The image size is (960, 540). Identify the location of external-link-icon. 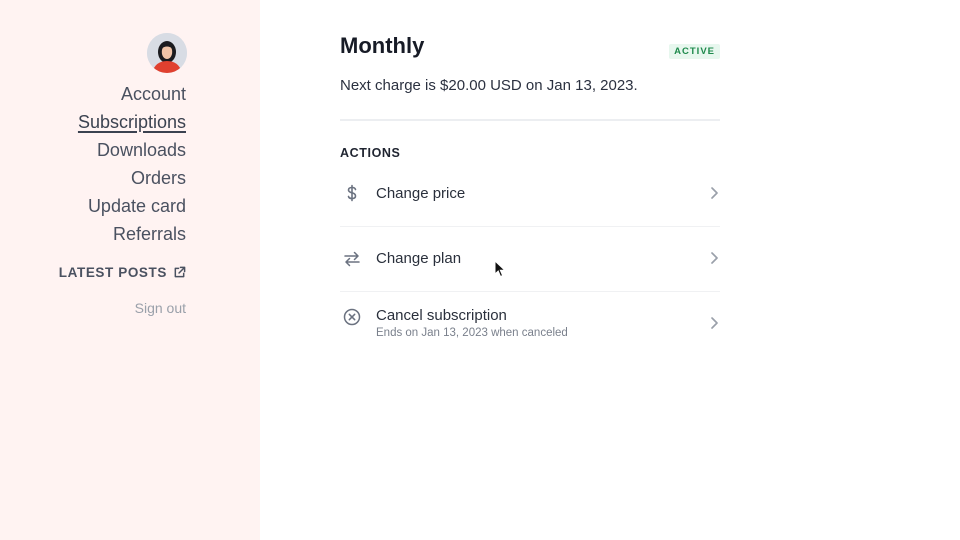
(180, 272).